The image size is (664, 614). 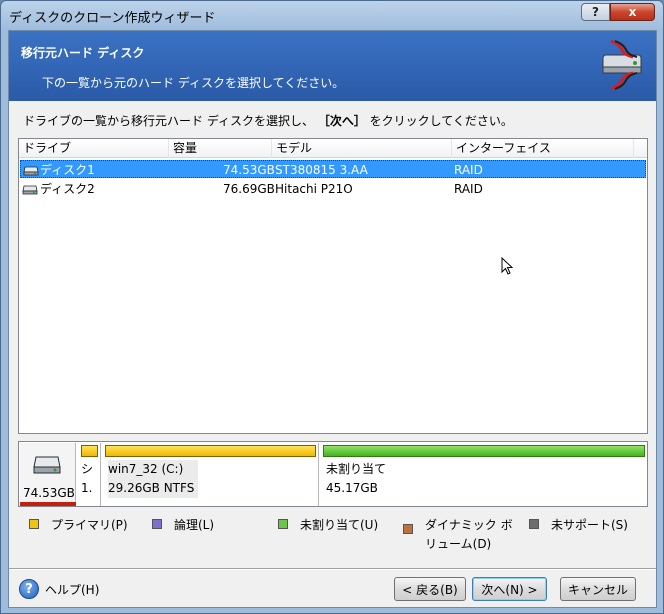 What do you see at coordinates (507, 266) in the screenshot?
I see `mouse-cursor-icon` at bounding box center [507, 266].